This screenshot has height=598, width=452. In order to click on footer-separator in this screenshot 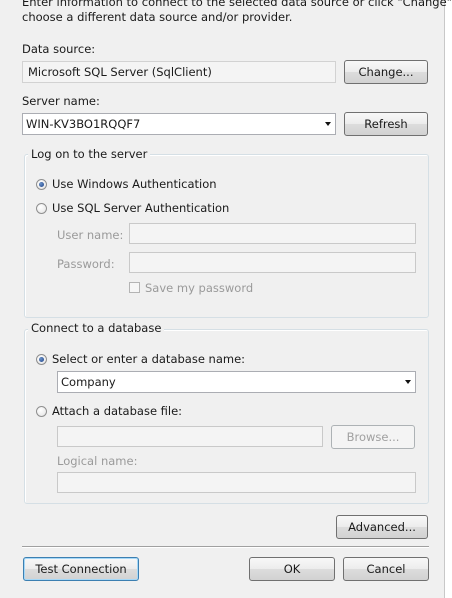, I will do `click(225, 547)`.